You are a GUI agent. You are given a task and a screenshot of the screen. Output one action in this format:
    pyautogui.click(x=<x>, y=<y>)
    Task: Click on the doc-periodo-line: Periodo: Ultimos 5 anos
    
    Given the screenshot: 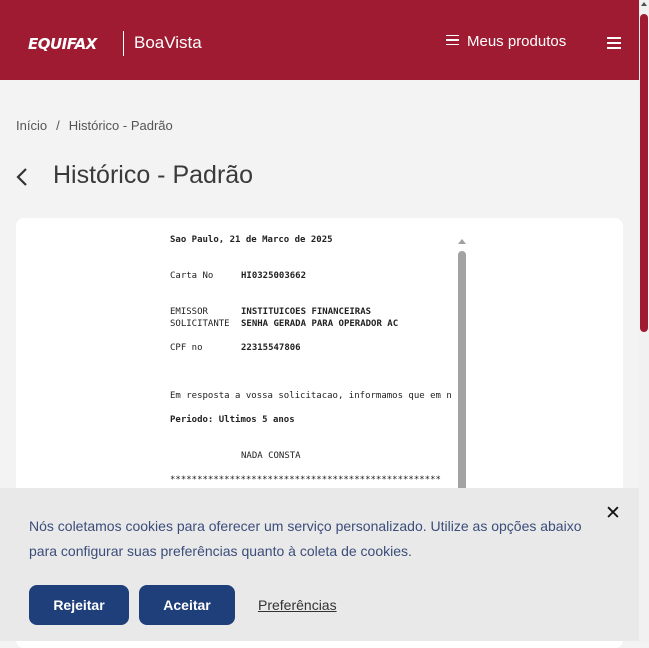 What is the action you would take?
    pyautogui.click(x=232, y=420)
    